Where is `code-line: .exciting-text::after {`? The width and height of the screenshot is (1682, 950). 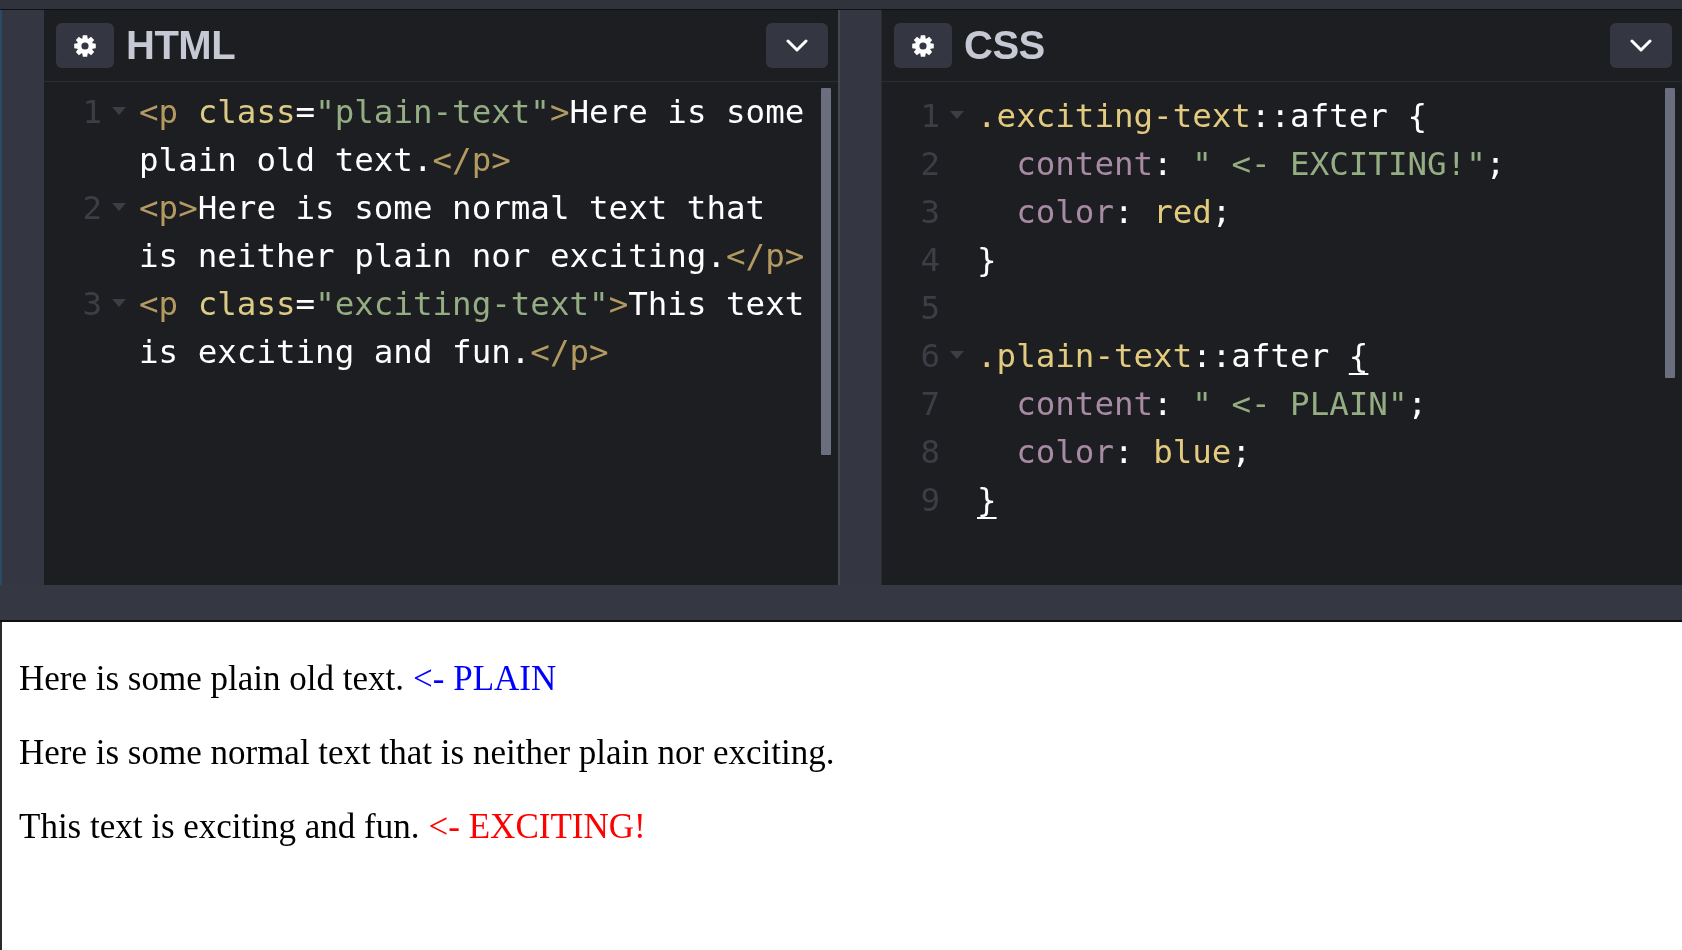 code-line: .exciting-text::after { is located at coordinates (1203, 116).